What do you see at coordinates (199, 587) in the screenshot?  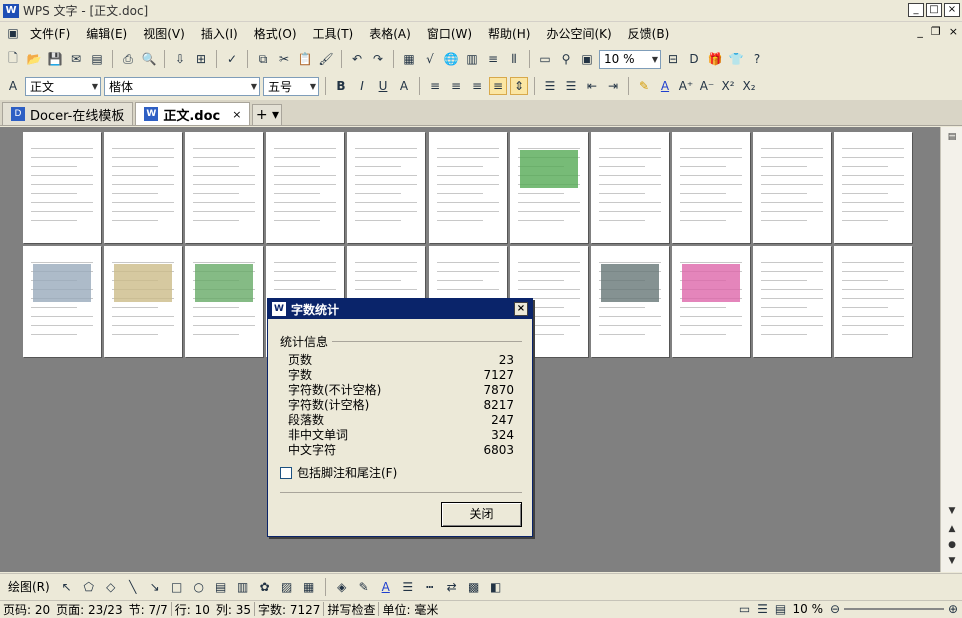 I see `ellipse-icon: ○` at bounding box center [199, 587].